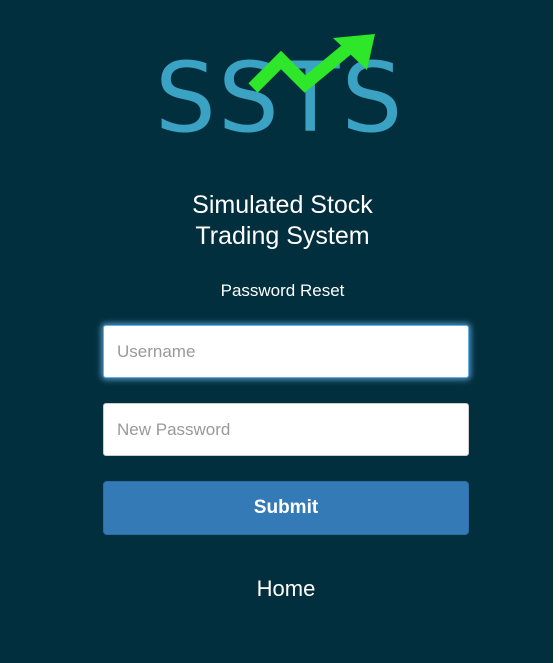  What do you see at coordinates (286, 429) in the screenshot?
I see `new-password-input` at bounding box center [286, 429].